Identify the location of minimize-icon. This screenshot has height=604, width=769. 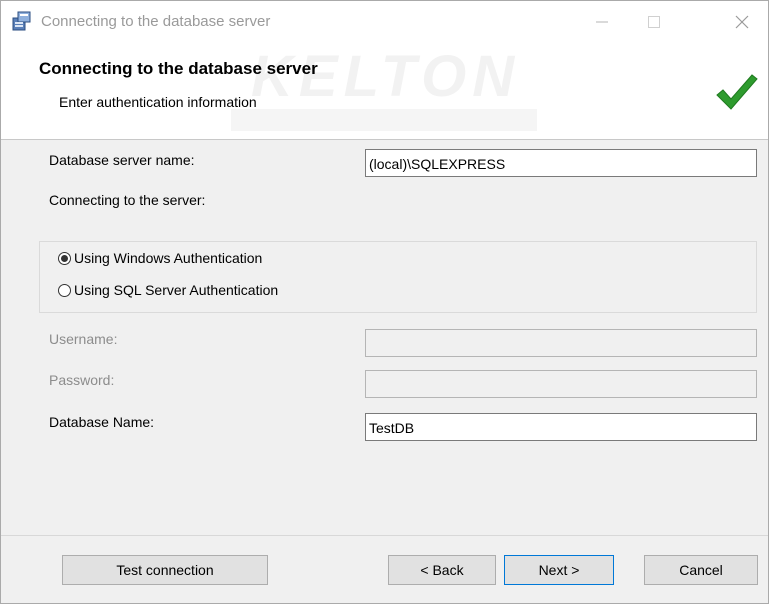
(602, 22).